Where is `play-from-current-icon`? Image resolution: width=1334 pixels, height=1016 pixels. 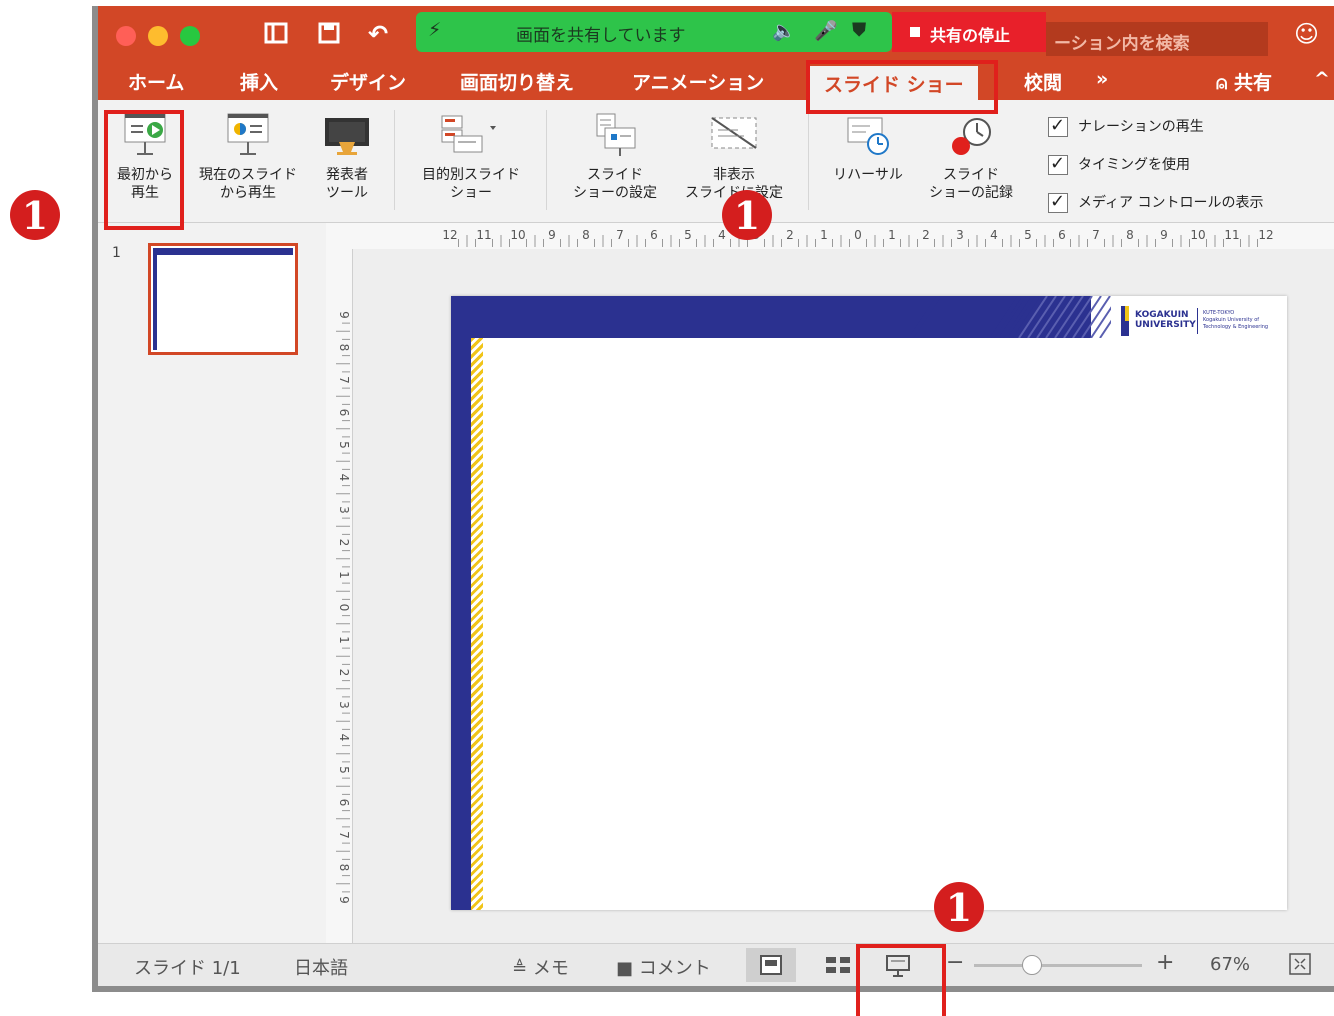 play-from-current-icon is located at coordinates (248, 135).